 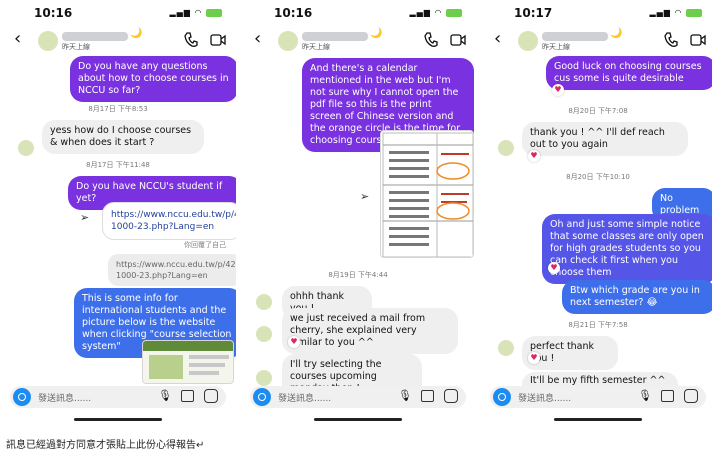 What do you see at coordinates (205, 245) in the screenshot?
I see `reply-note: 你回覆了自己` at bounding box center [205, 245].